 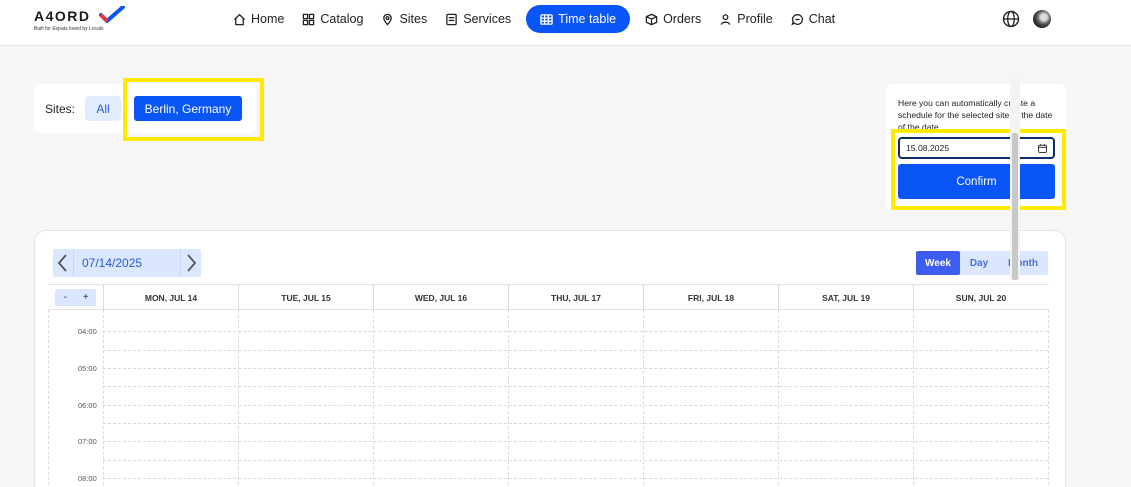 What do you see at coordinates (191, 263) in the screenshot?
I see `next-week-arrow-icon` at bounding box center [191, 263].